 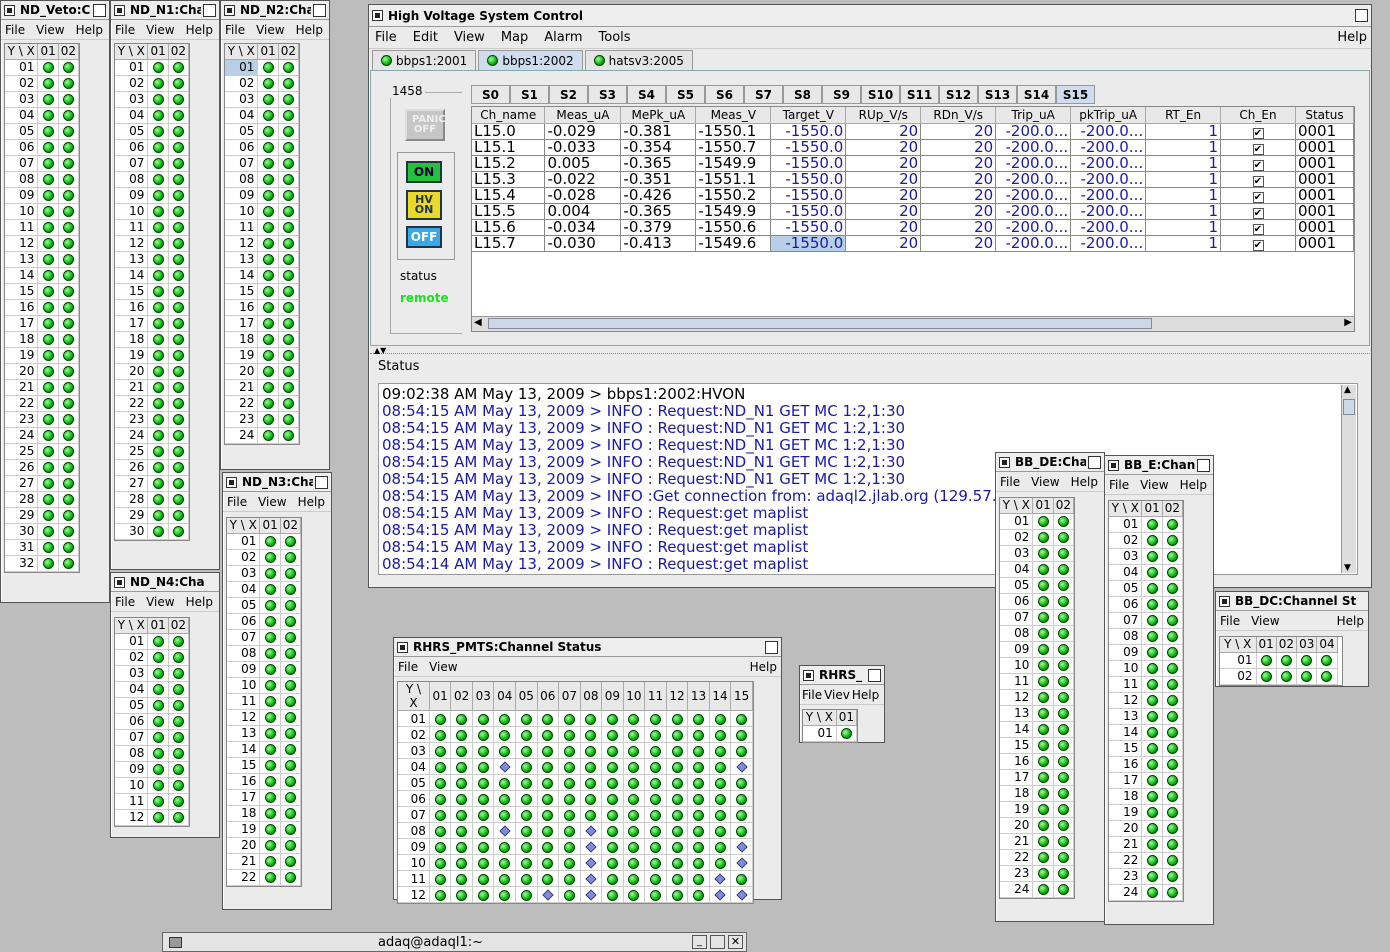 What do you see at coordinates (209, 10) in the screenshot?
I see `maximize-icon` at bounding box center [209, 10].